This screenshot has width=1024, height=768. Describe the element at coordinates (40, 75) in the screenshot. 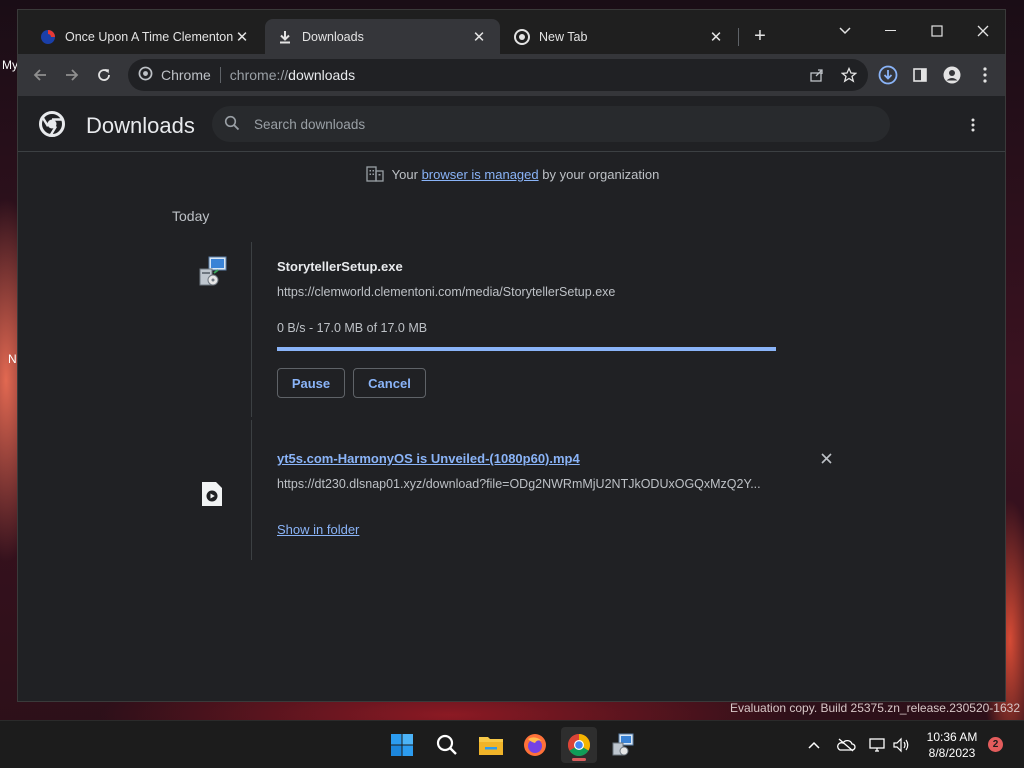

I see `back-icon` at that location.